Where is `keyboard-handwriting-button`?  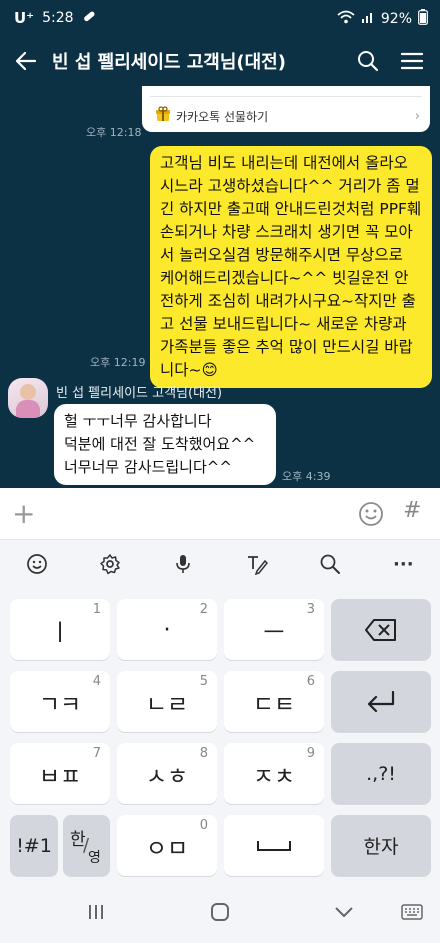 keyboard-handwriting-button is located at coordinates (256, 564).